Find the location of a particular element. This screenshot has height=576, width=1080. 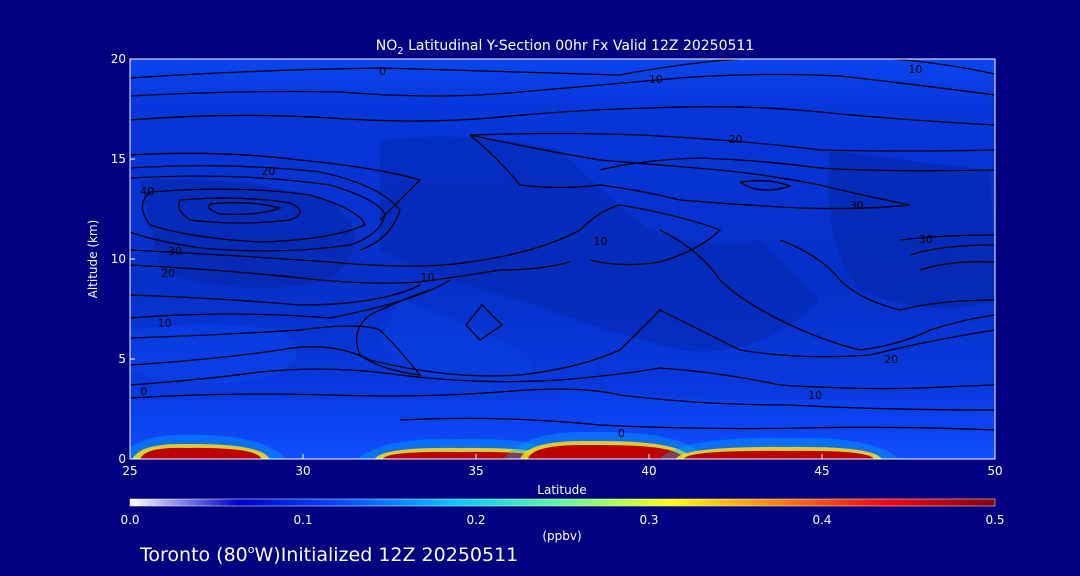

y-tick-label: 20 is located at coordinates (118, 59).